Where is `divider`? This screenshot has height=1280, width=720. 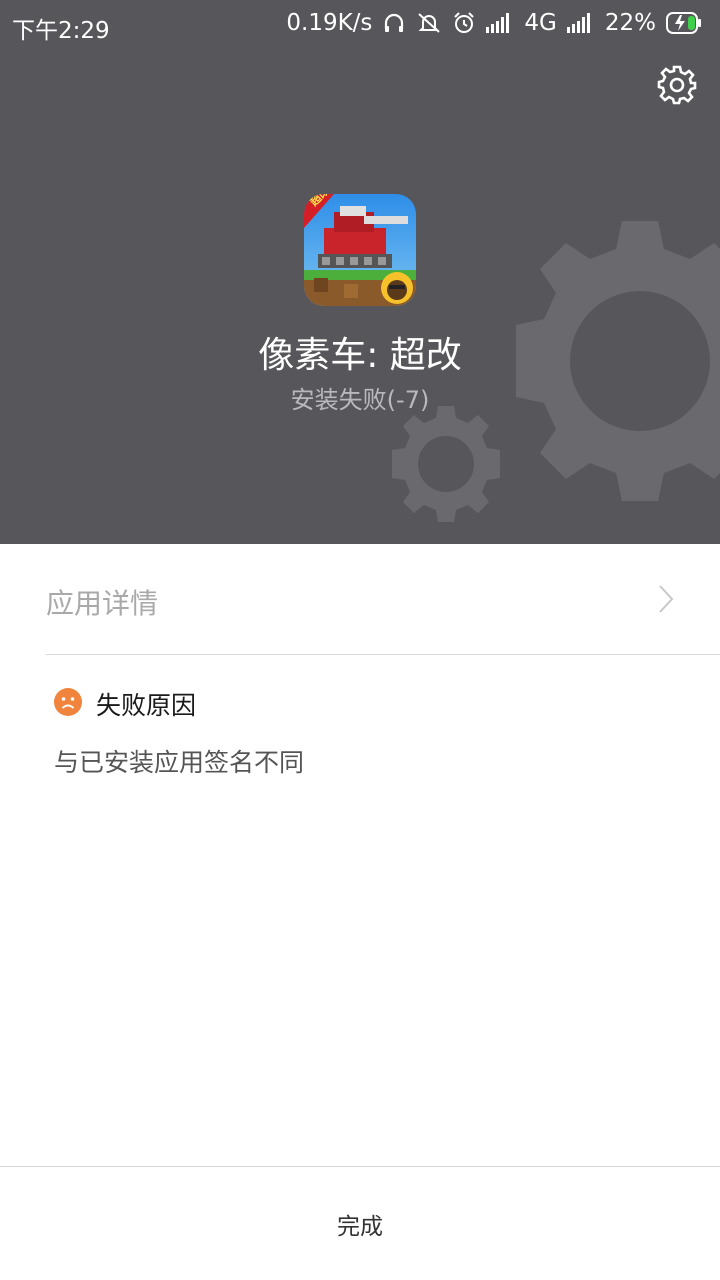 divider is located at coordinates (383, 654).